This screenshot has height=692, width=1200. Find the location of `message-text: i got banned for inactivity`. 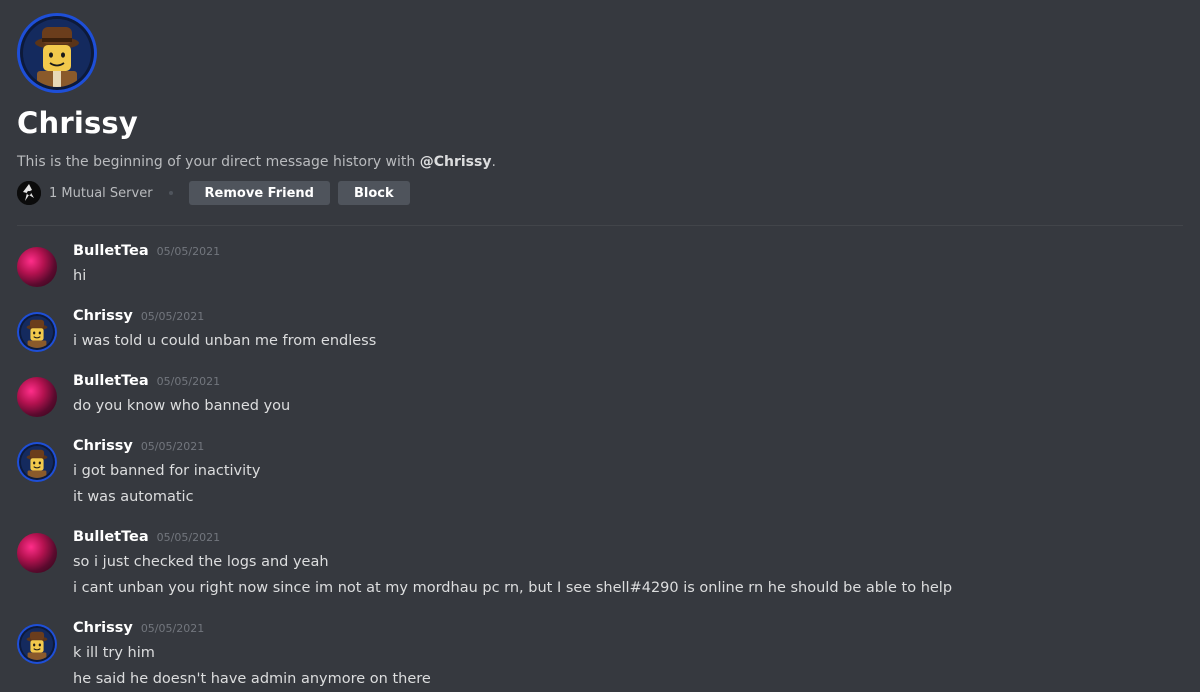

message-text: i got banned for inactivity is located at coordinates (167, 471).